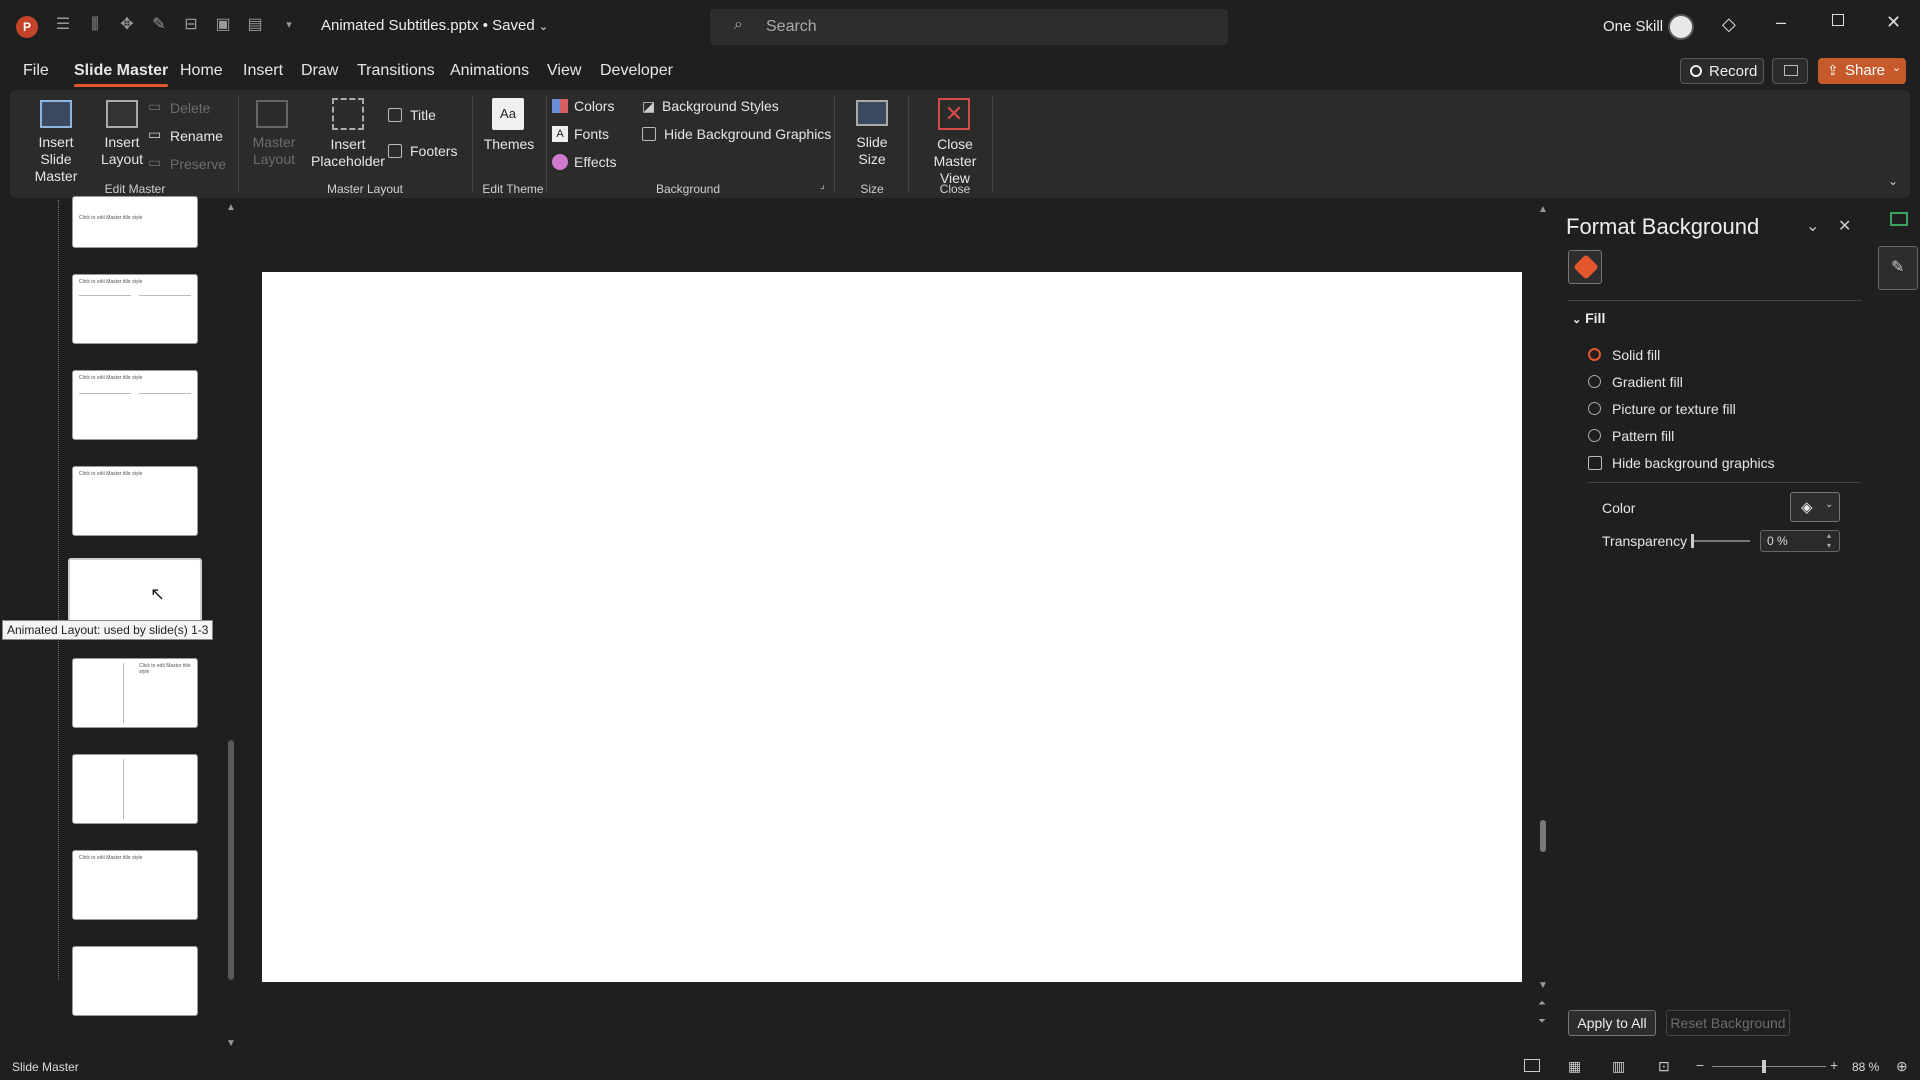 The height and width of the screenshot is (1080, 1920). I want to click on transparency-input: 0 % ▴ ▾, so click(1800, 541).